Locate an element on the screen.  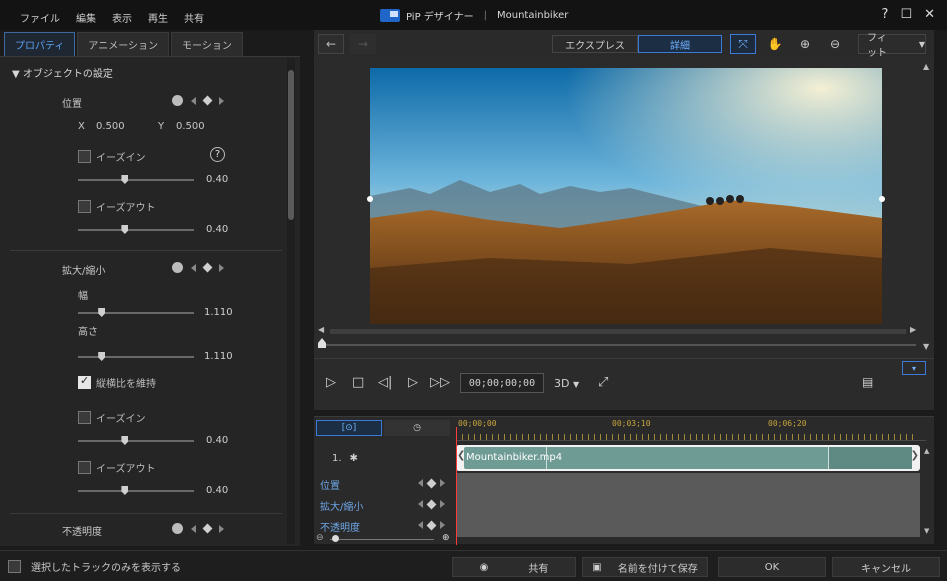
menu-share: 共有 is located at coordinates (194, 17).